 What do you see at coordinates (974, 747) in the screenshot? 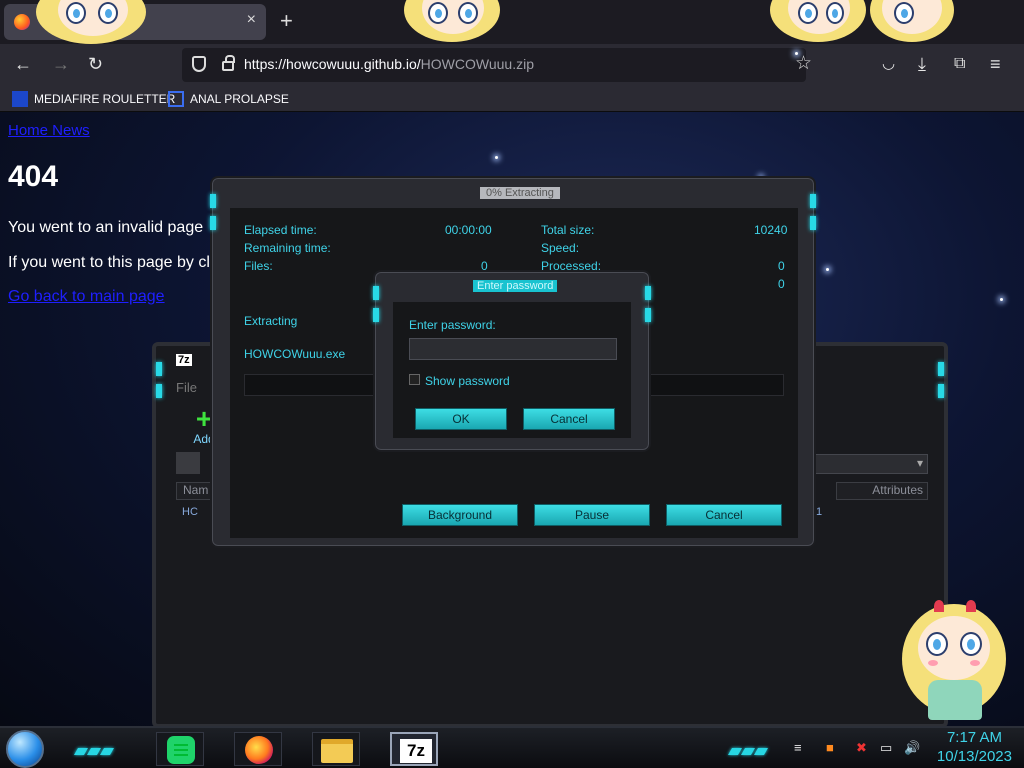
I see `system-clock: 7:17 AM 10/13/2023` at bounding box center [974, 747].